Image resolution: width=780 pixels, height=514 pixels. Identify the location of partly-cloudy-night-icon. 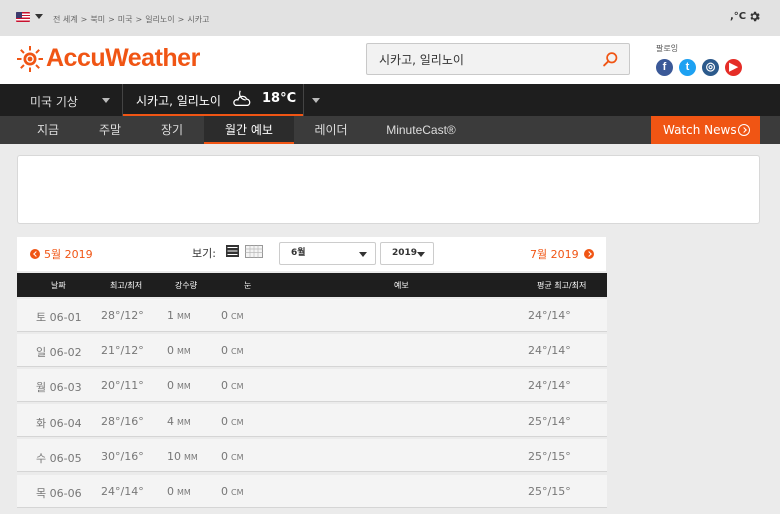
(242, 98).